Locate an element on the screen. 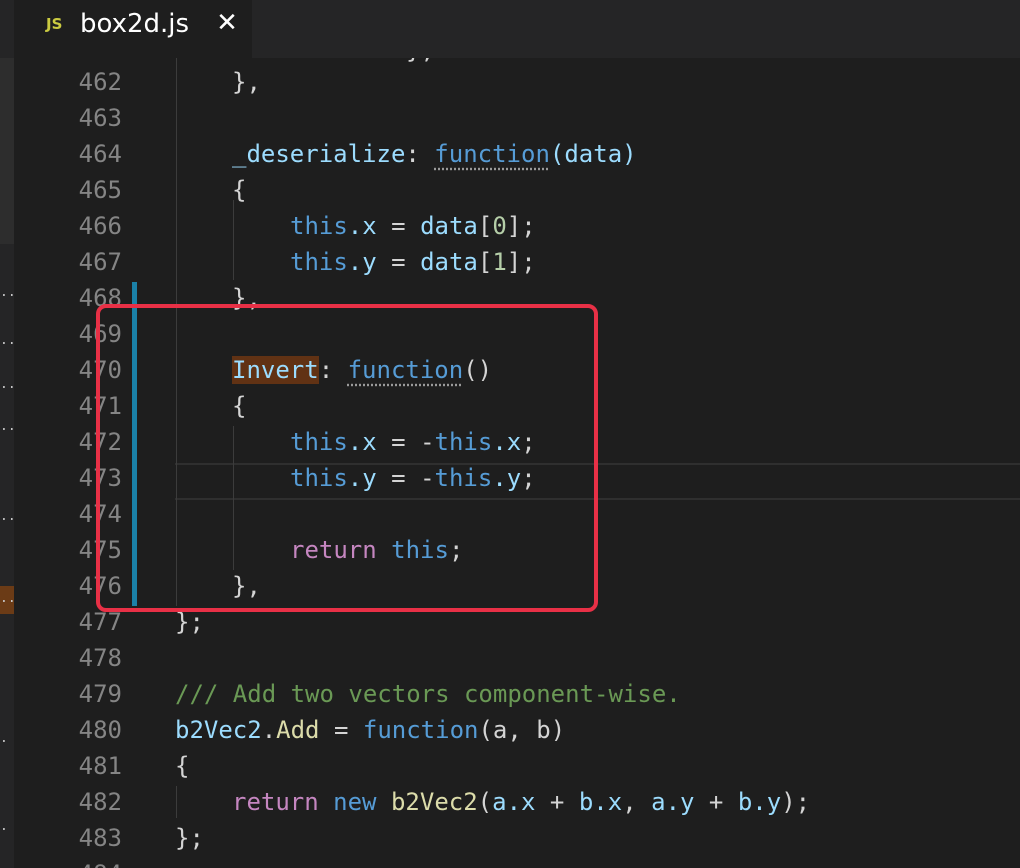 This screenshot has height=868, width=1020. line-number: 482 is located at coordinates (100, 802).